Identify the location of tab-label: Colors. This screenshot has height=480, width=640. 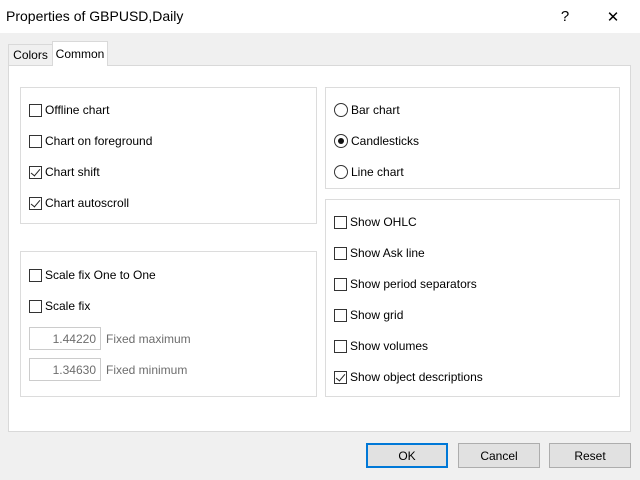
(30, 55).